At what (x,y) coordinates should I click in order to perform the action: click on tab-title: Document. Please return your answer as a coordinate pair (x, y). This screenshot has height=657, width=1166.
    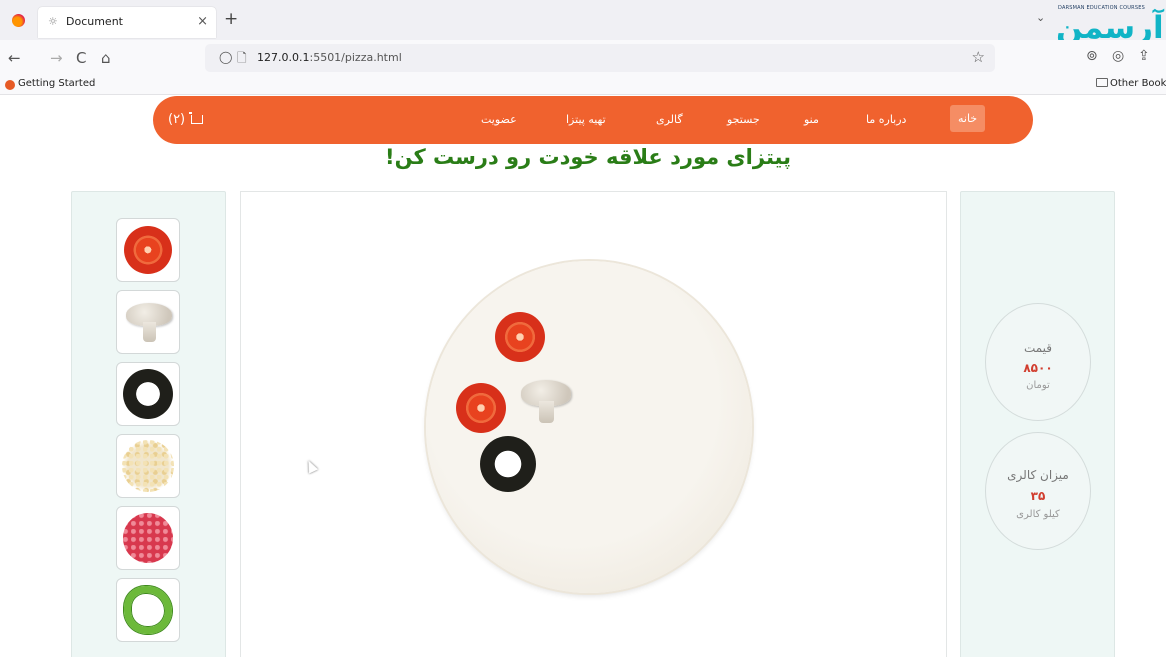
    Looking at the image, I should click on (94, 21).